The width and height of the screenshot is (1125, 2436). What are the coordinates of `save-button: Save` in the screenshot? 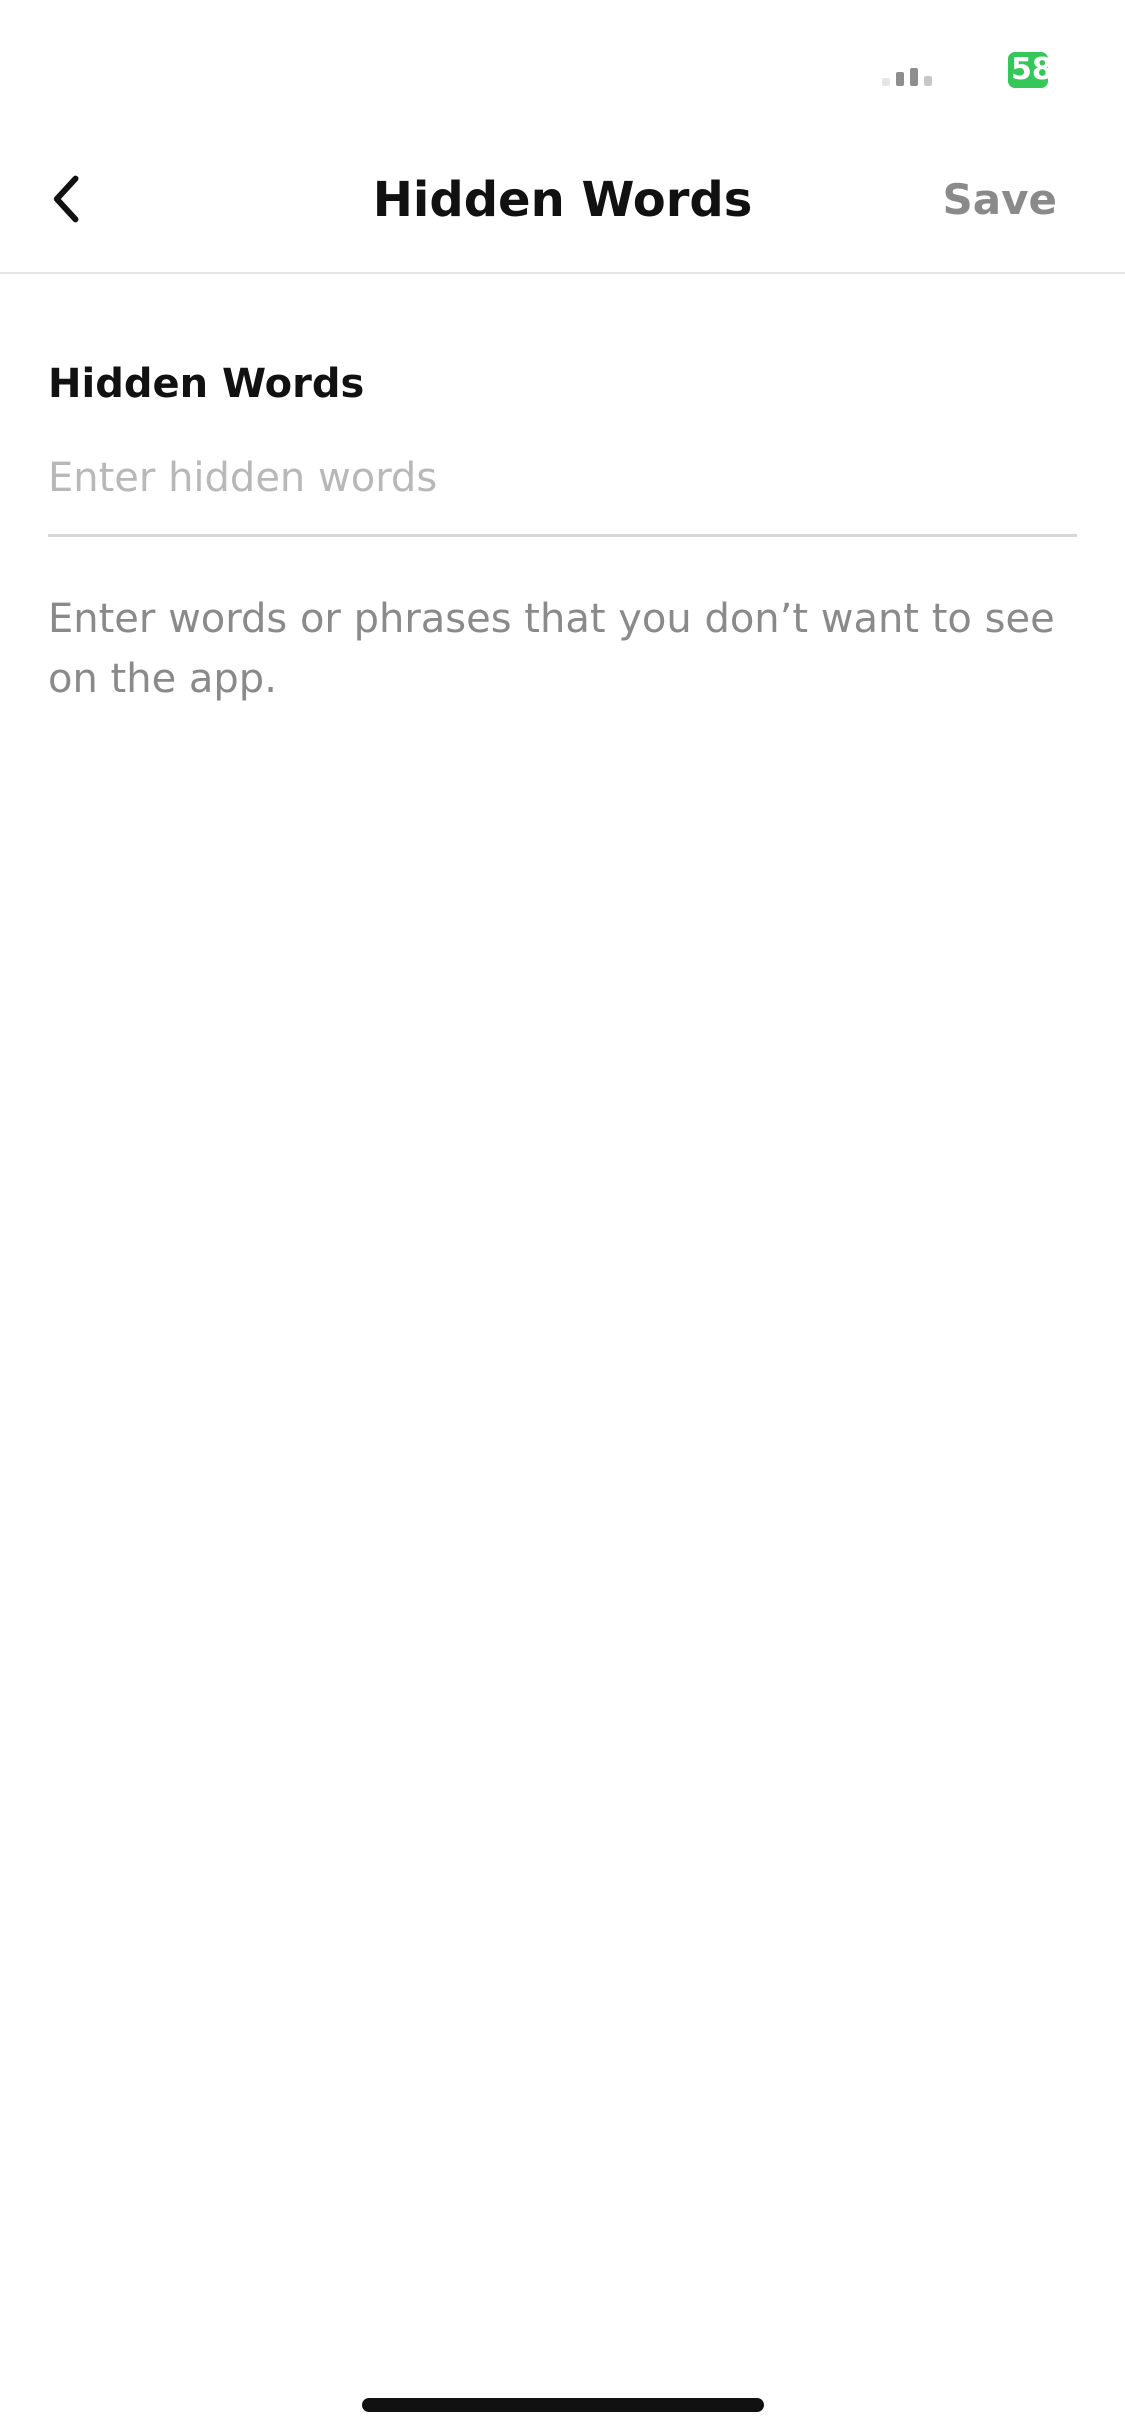 It's located at (1000, 200).